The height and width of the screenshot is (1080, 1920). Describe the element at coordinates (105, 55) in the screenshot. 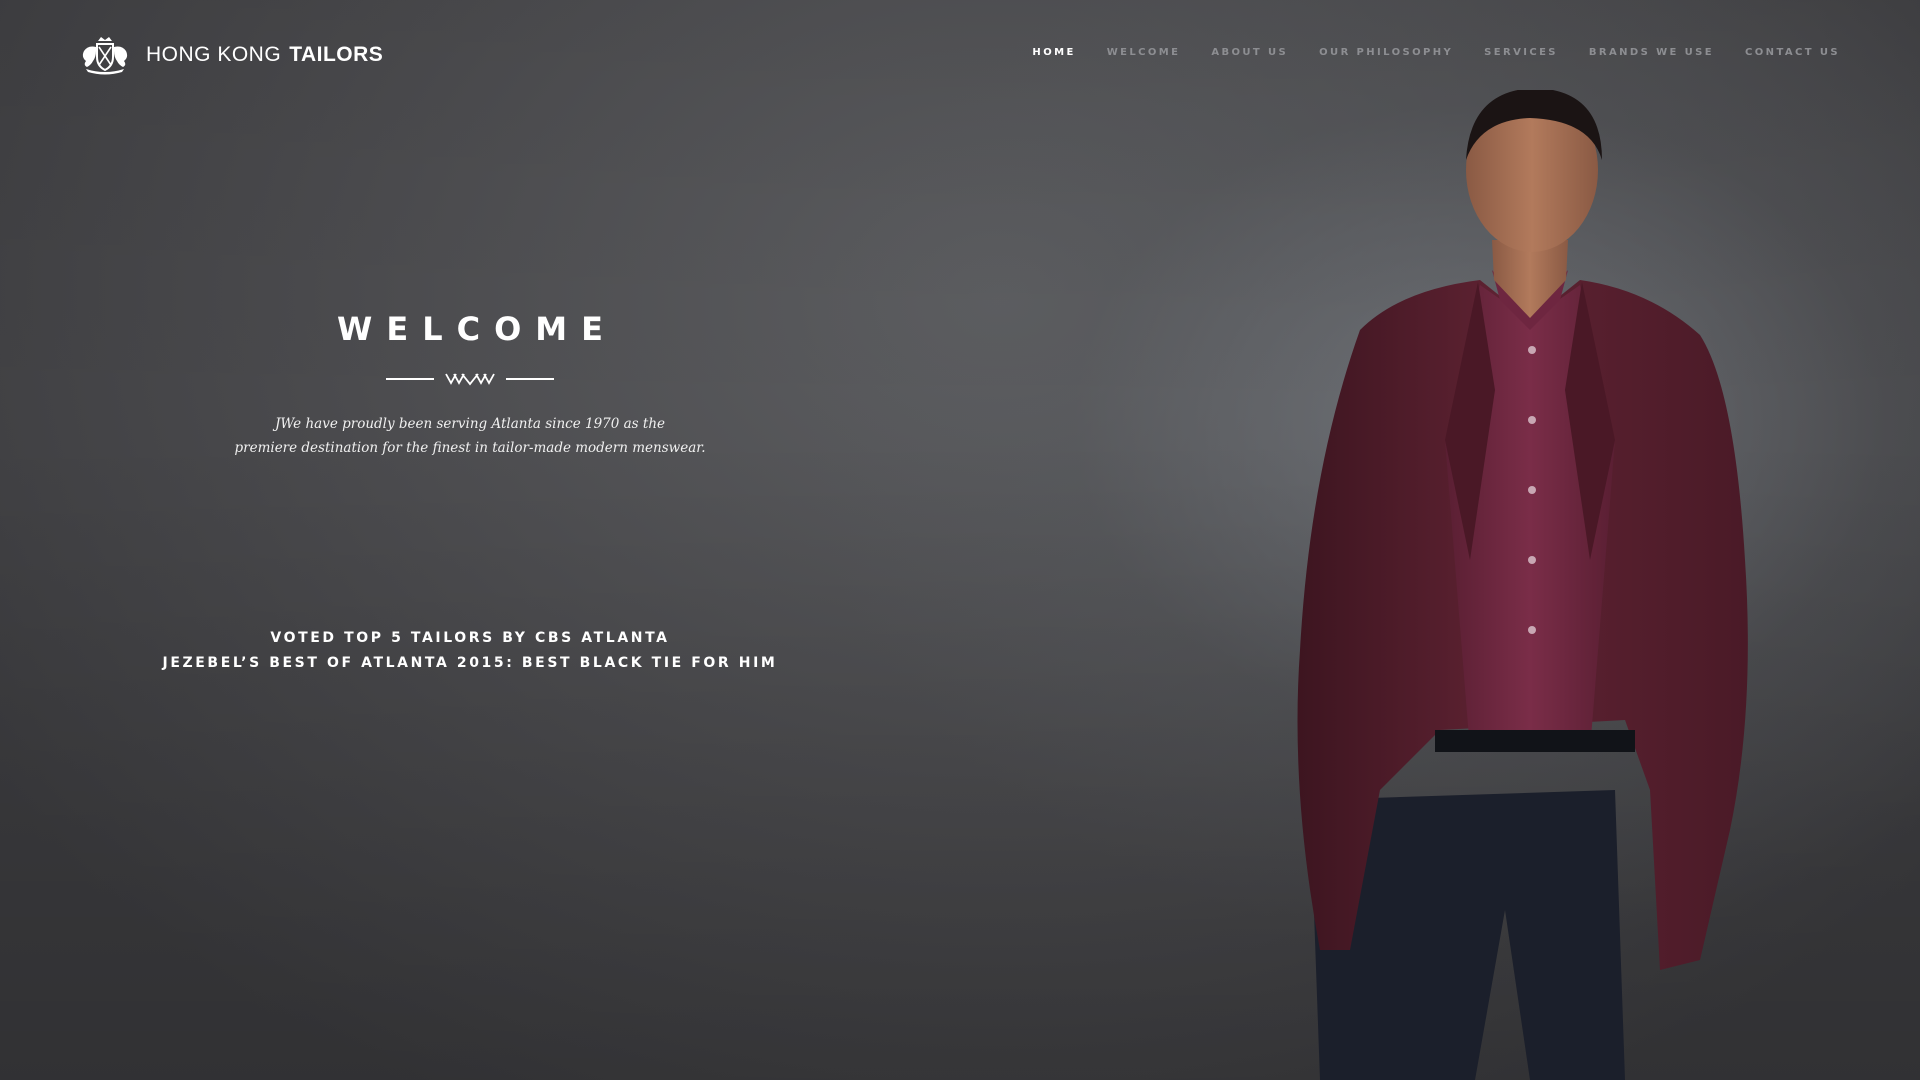

I see `crest-logo-icon` at that location.